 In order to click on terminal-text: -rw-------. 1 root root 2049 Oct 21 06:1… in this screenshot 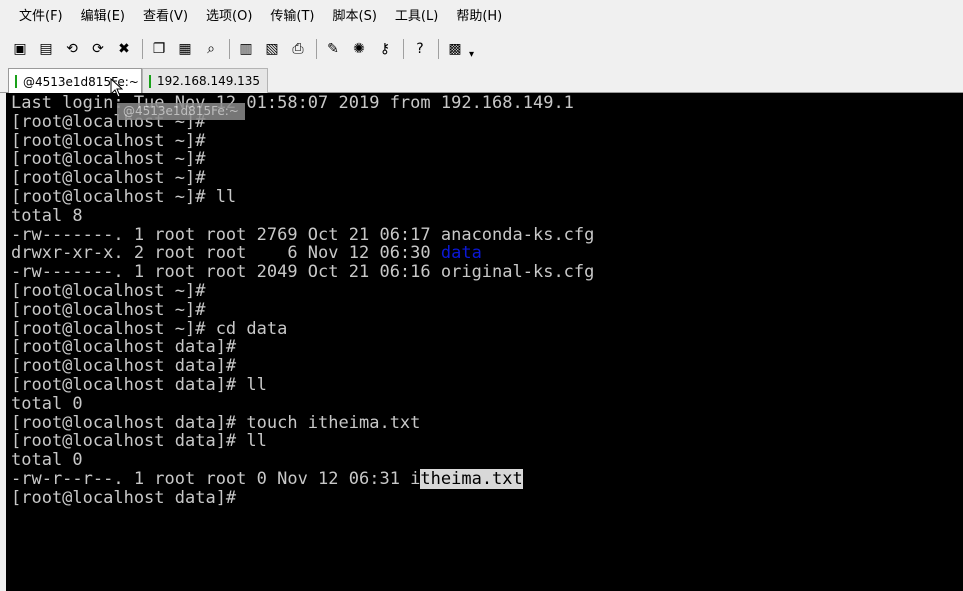, I will do `click(303, 272)`.